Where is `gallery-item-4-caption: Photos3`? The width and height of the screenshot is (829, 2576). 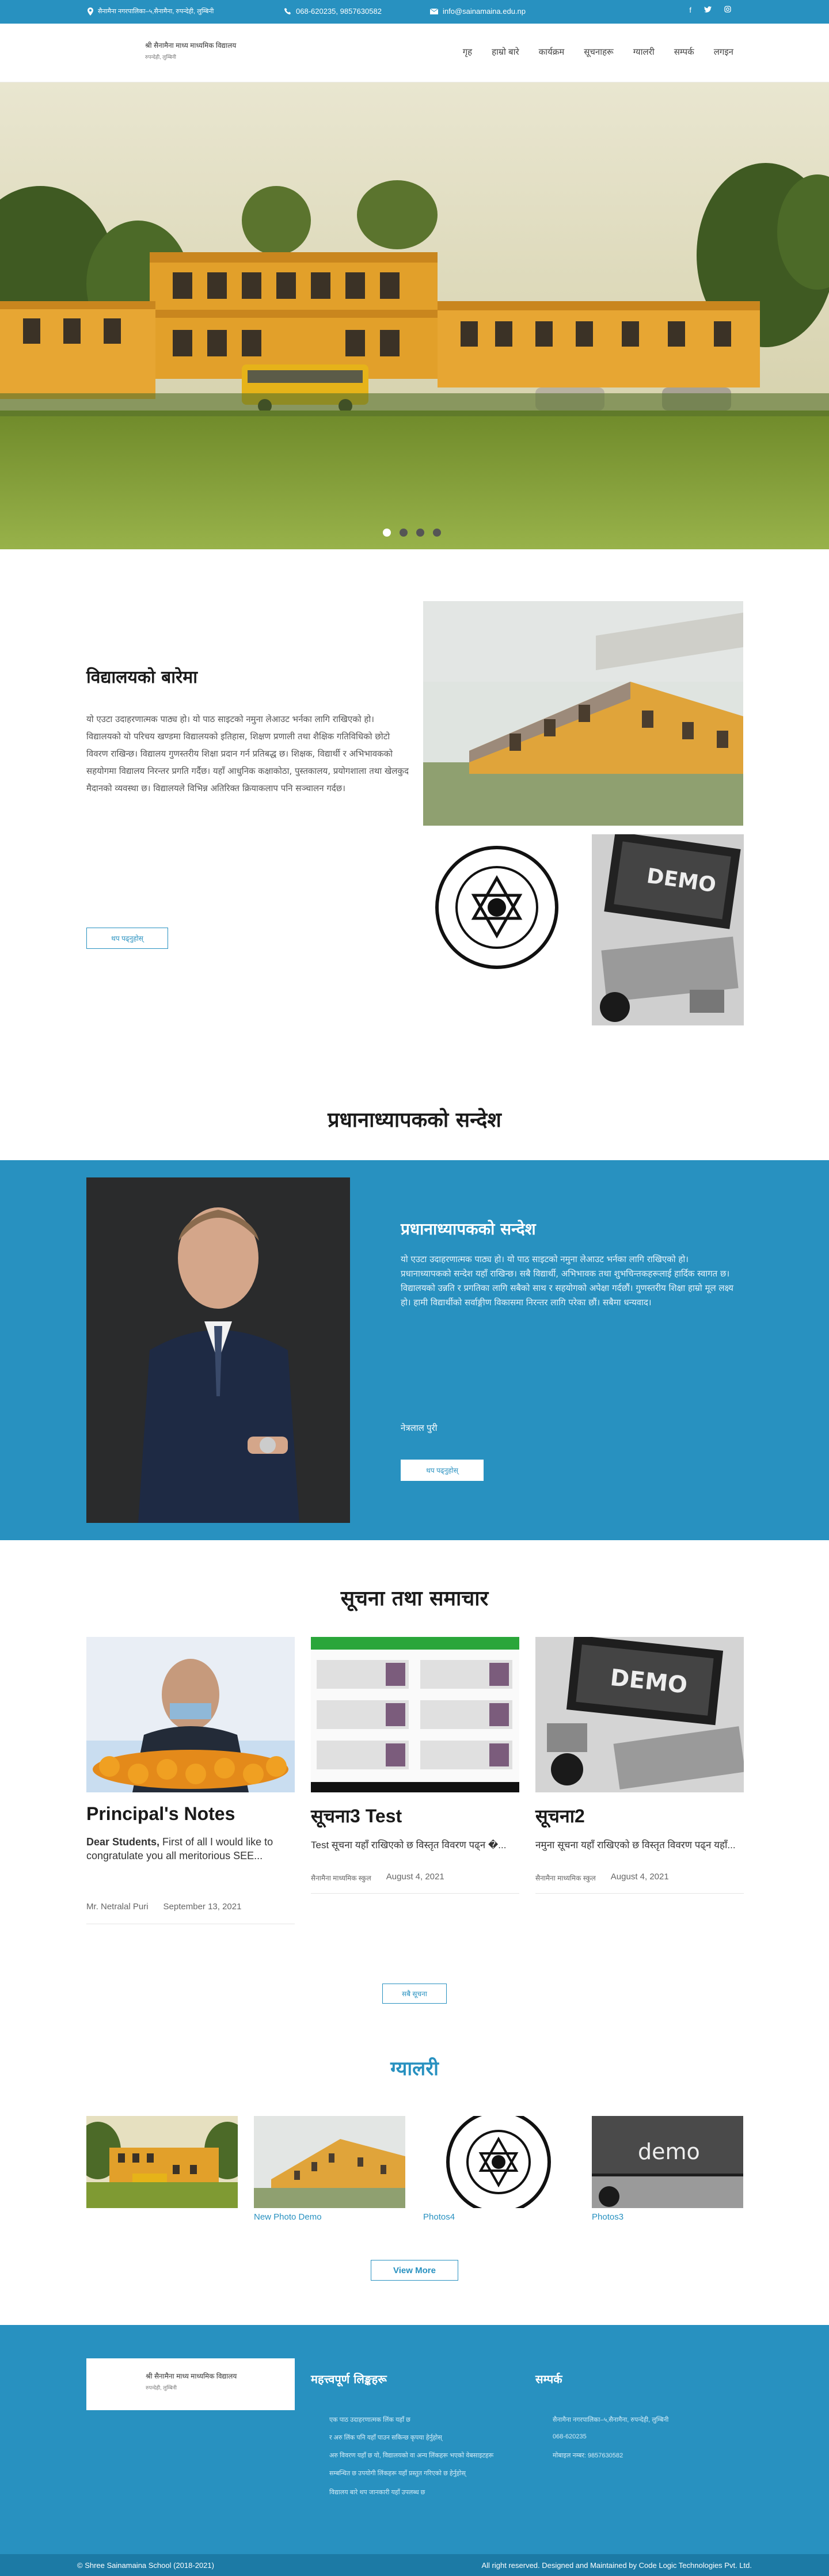
gallery-item-4-caption: Photos3 is located at coordinates (607, 2217).